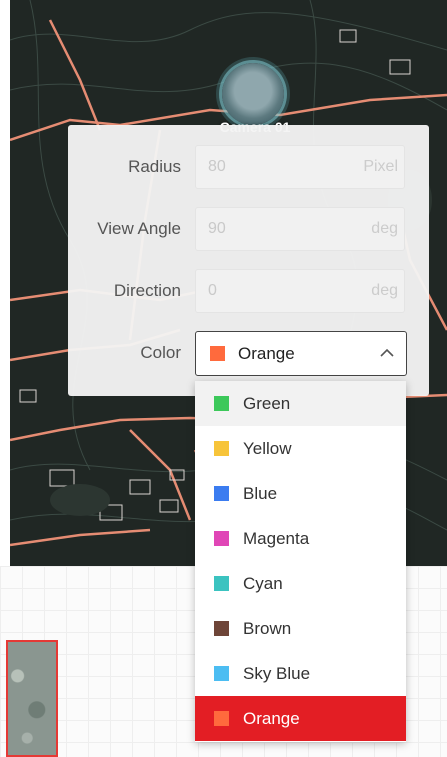 The image size is (447, 757). What do you see at coordinates (147, 290) in the screenshot?
I see `direction-label: Direction` at bounding box center [147, 290].